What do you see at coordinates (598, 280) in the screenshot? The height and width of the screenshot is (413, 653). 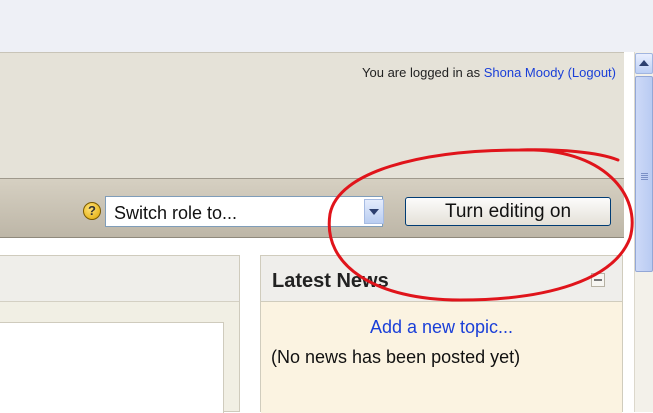 I see `collapse-block-icon` at bounding box center [598, 280].